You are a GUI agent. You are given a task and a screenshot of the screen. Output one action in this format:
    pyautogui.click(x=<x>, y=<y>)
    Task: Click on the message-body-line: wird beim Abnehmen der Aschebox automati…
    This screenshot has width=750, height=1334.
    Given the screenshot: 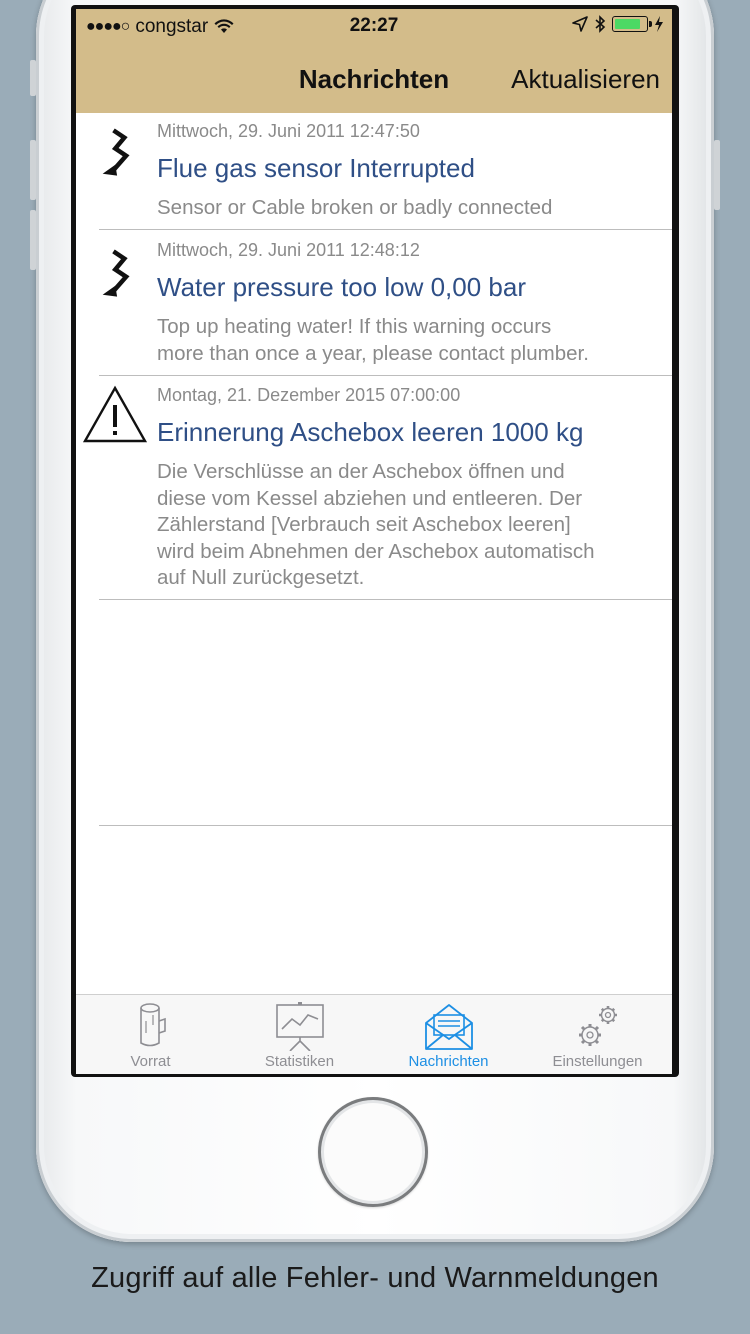 What is the action you would take?
    pyautogui.click(x=376, y=551)
    